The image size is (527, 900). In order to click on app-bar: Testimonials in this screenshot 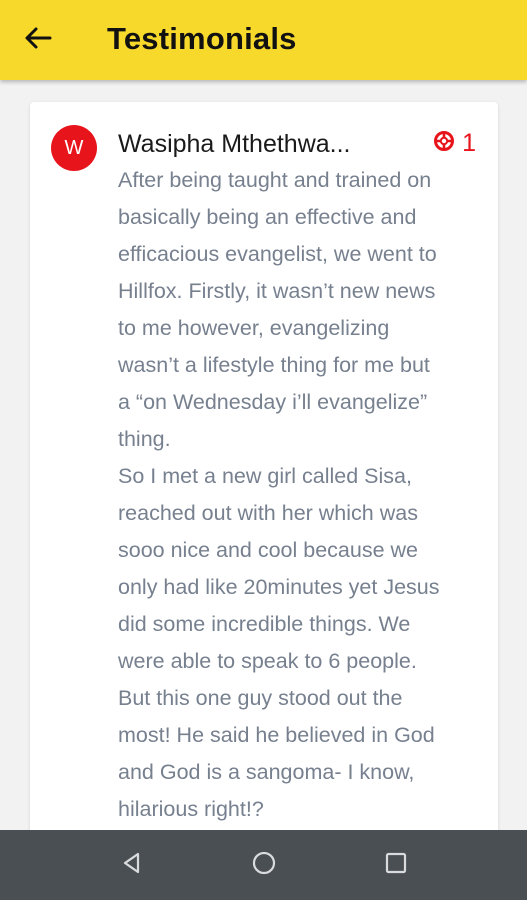, I will do `click(263, 40)`.